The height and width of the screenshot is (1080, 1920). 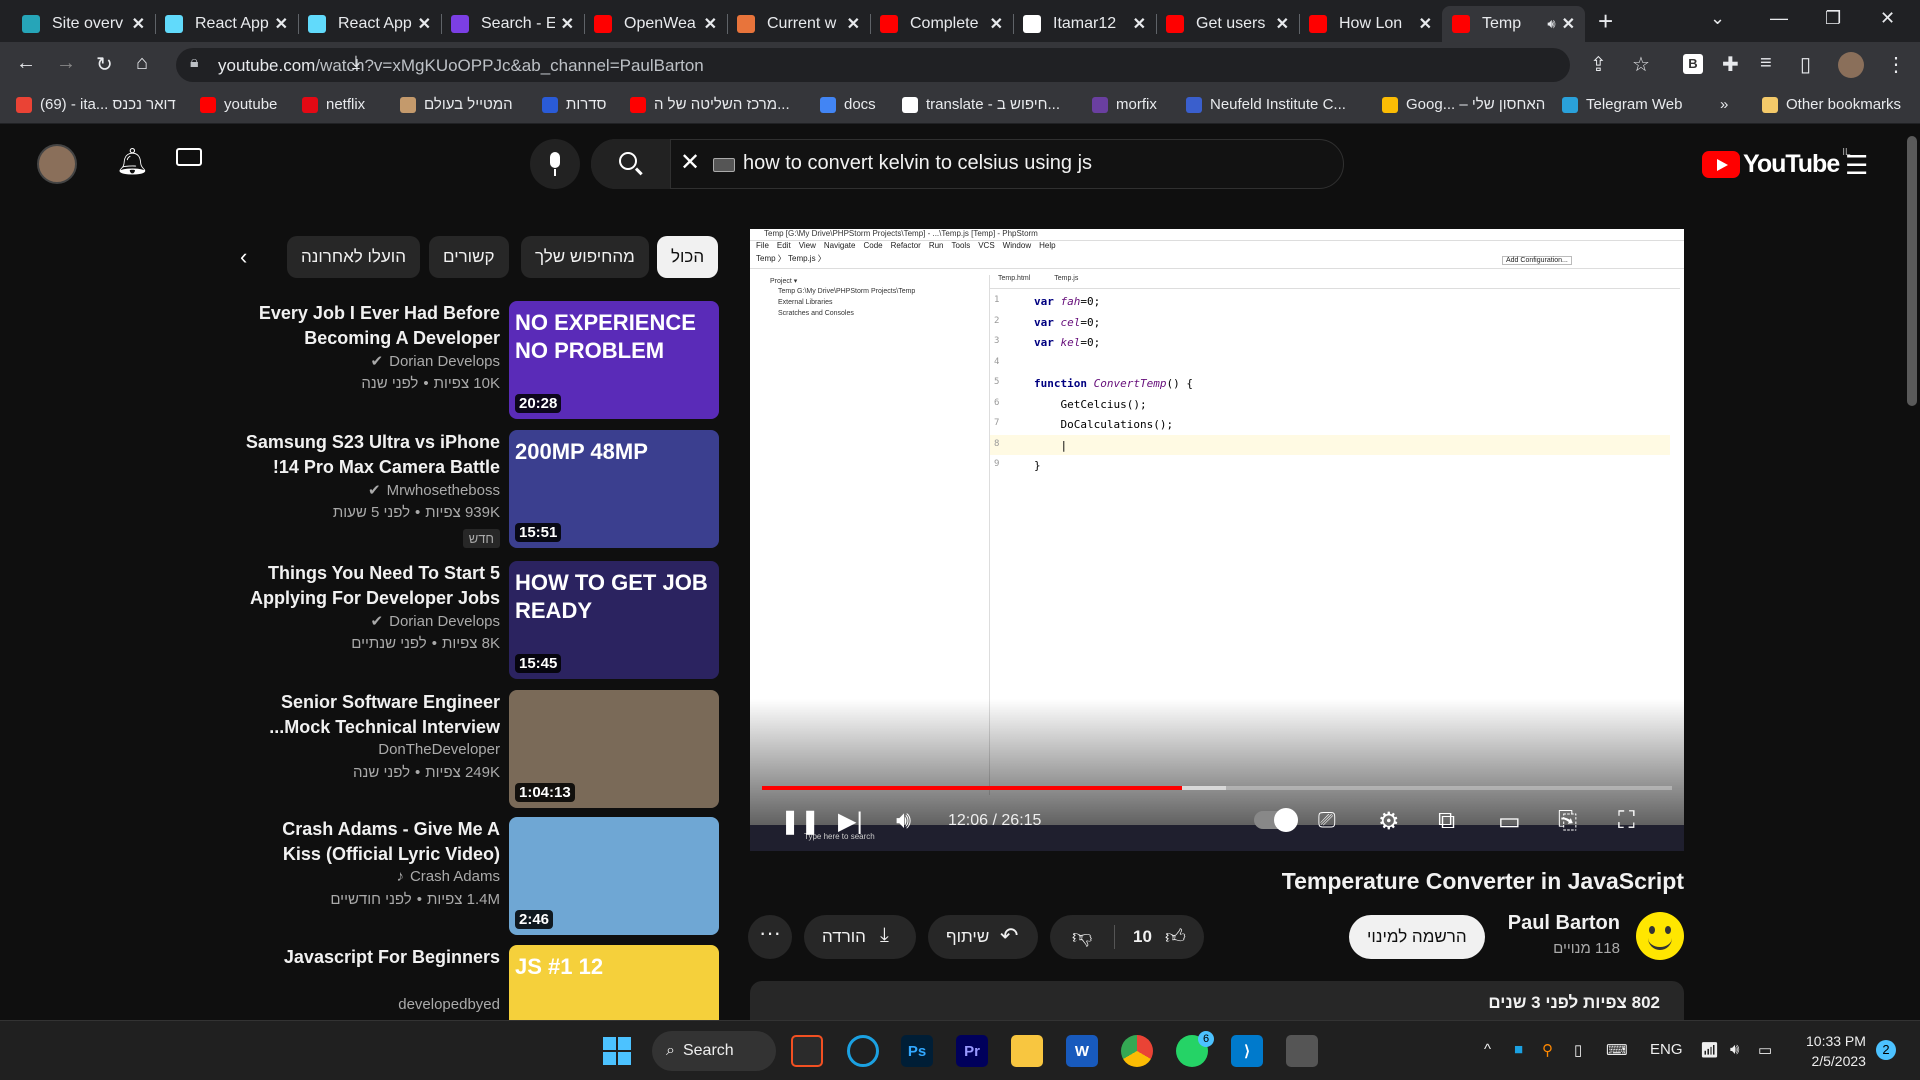 What do you see at coordinates (1626, 821) in the screenshot?
I see `fullscreen-icon: ⛶` at bounding box center [1626, 821].